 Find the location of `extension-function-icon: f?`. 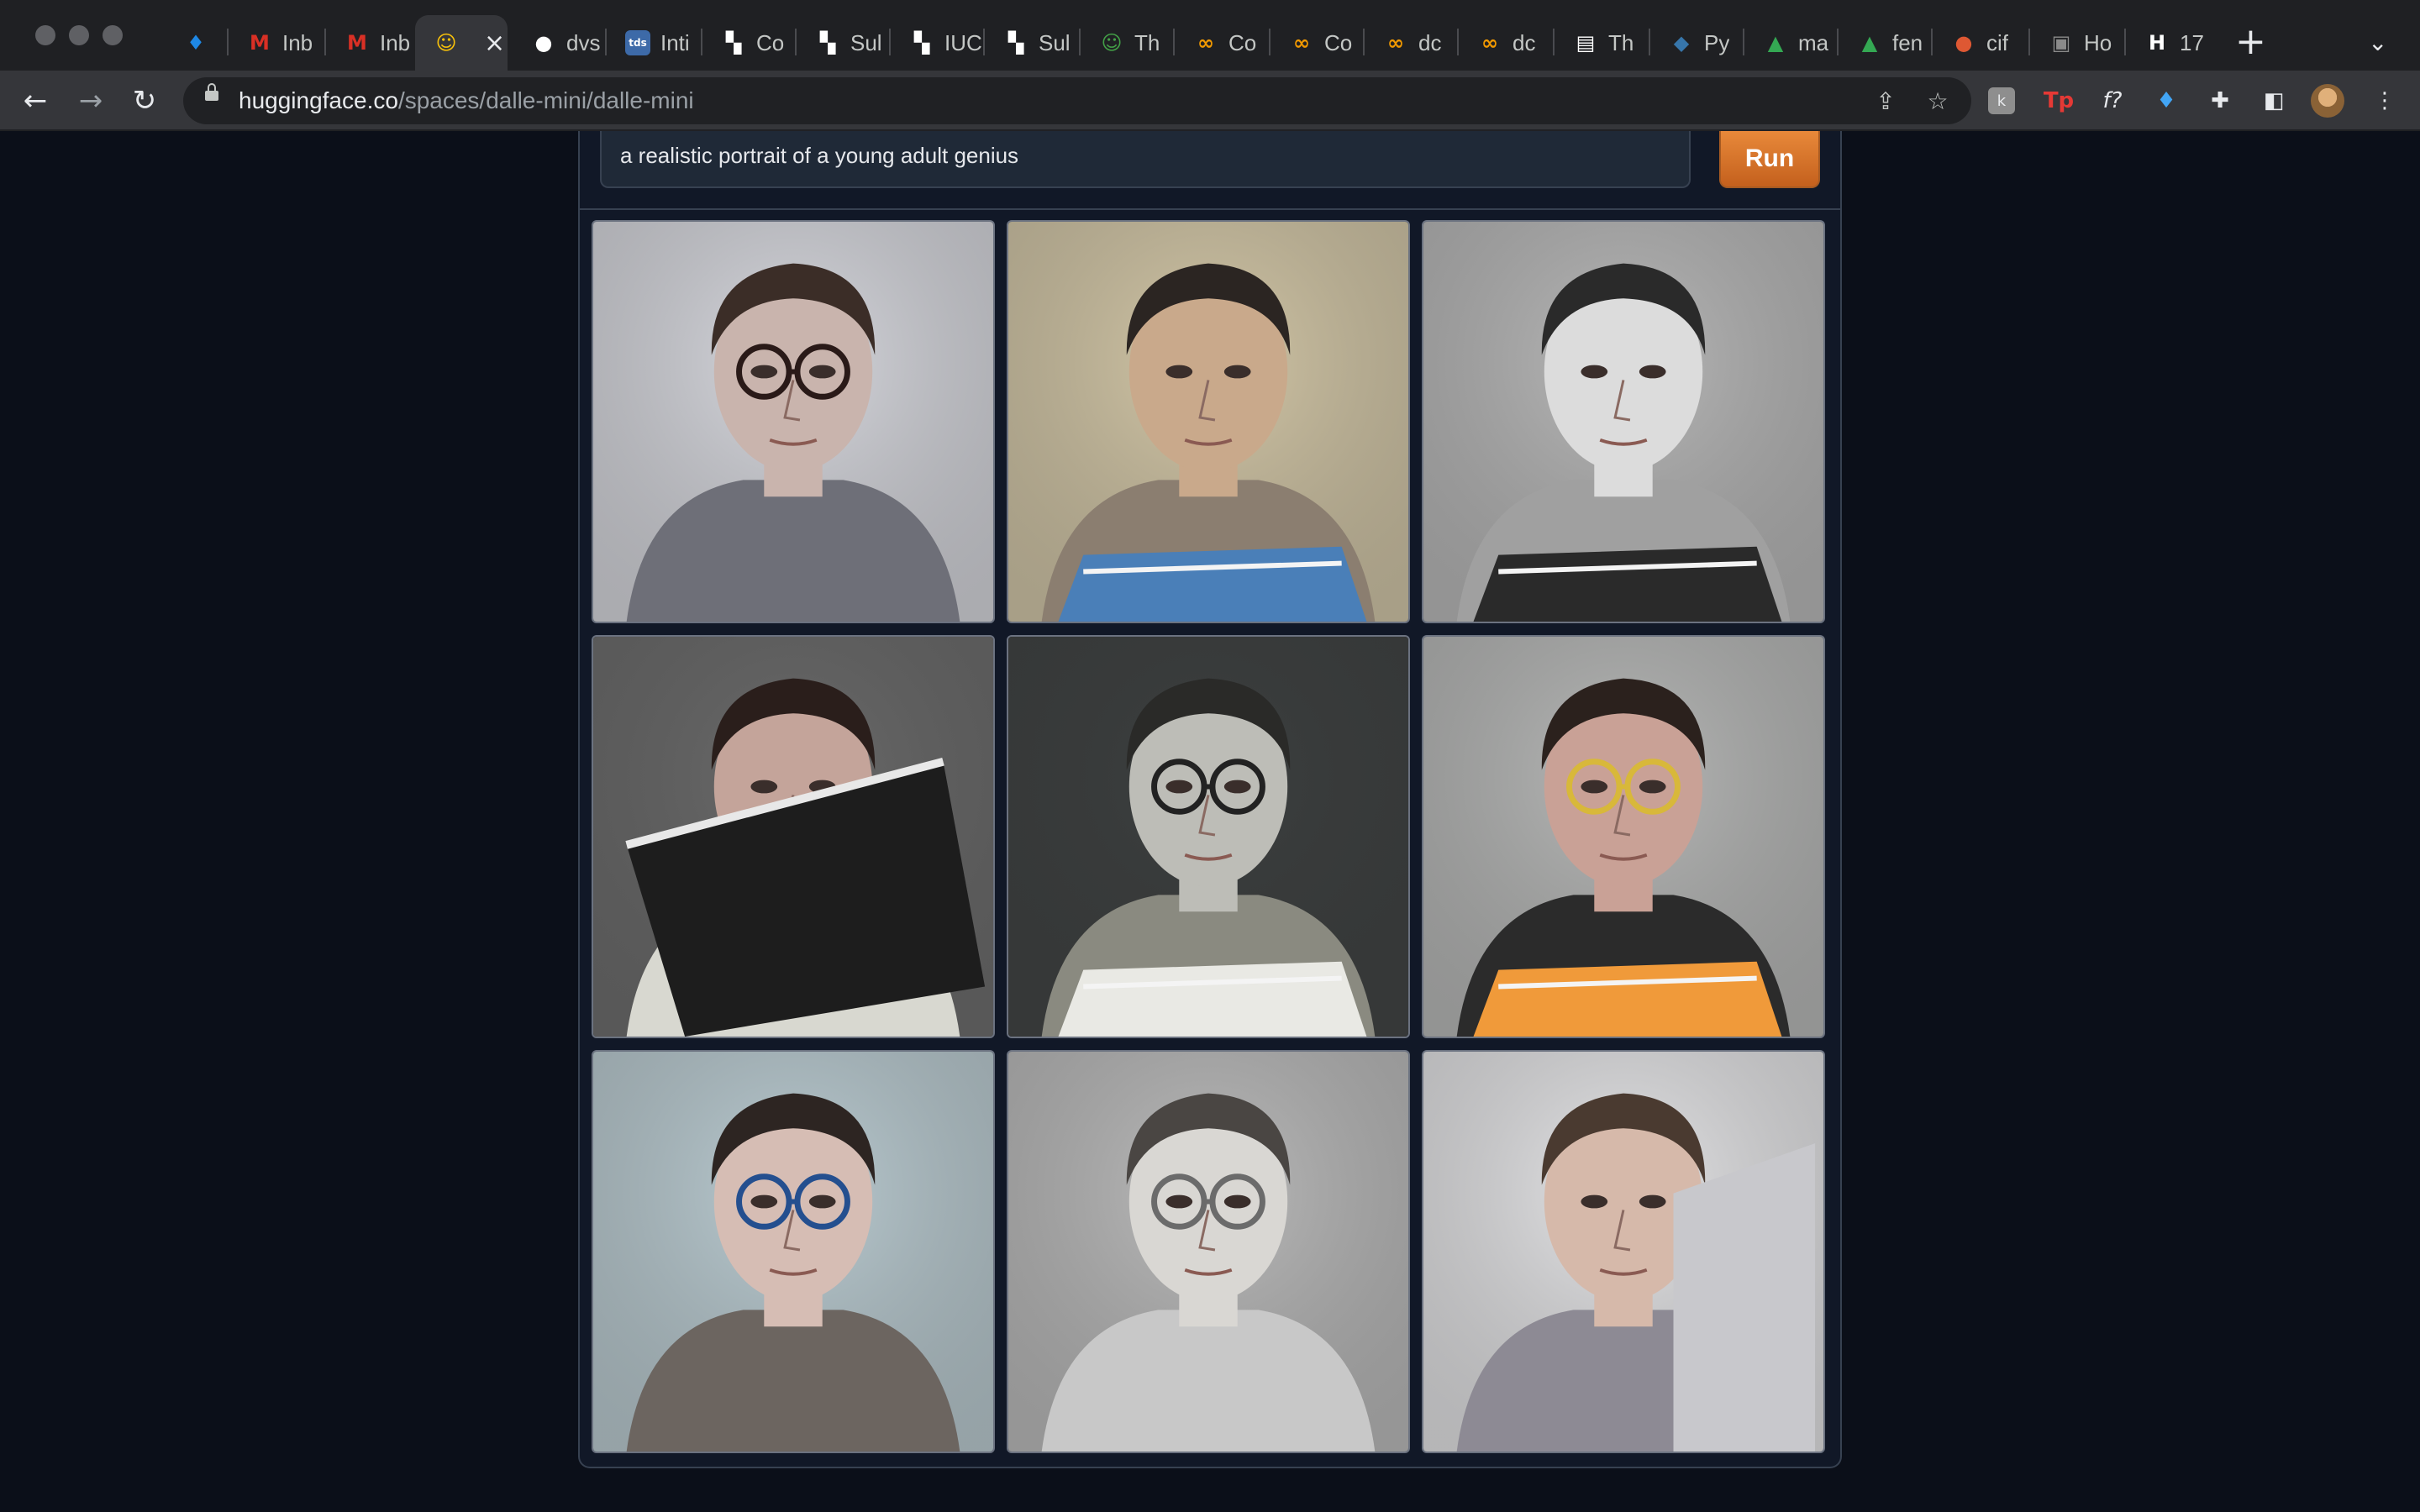

extension-function-icon: f? is located at coordinates (2112, 101).